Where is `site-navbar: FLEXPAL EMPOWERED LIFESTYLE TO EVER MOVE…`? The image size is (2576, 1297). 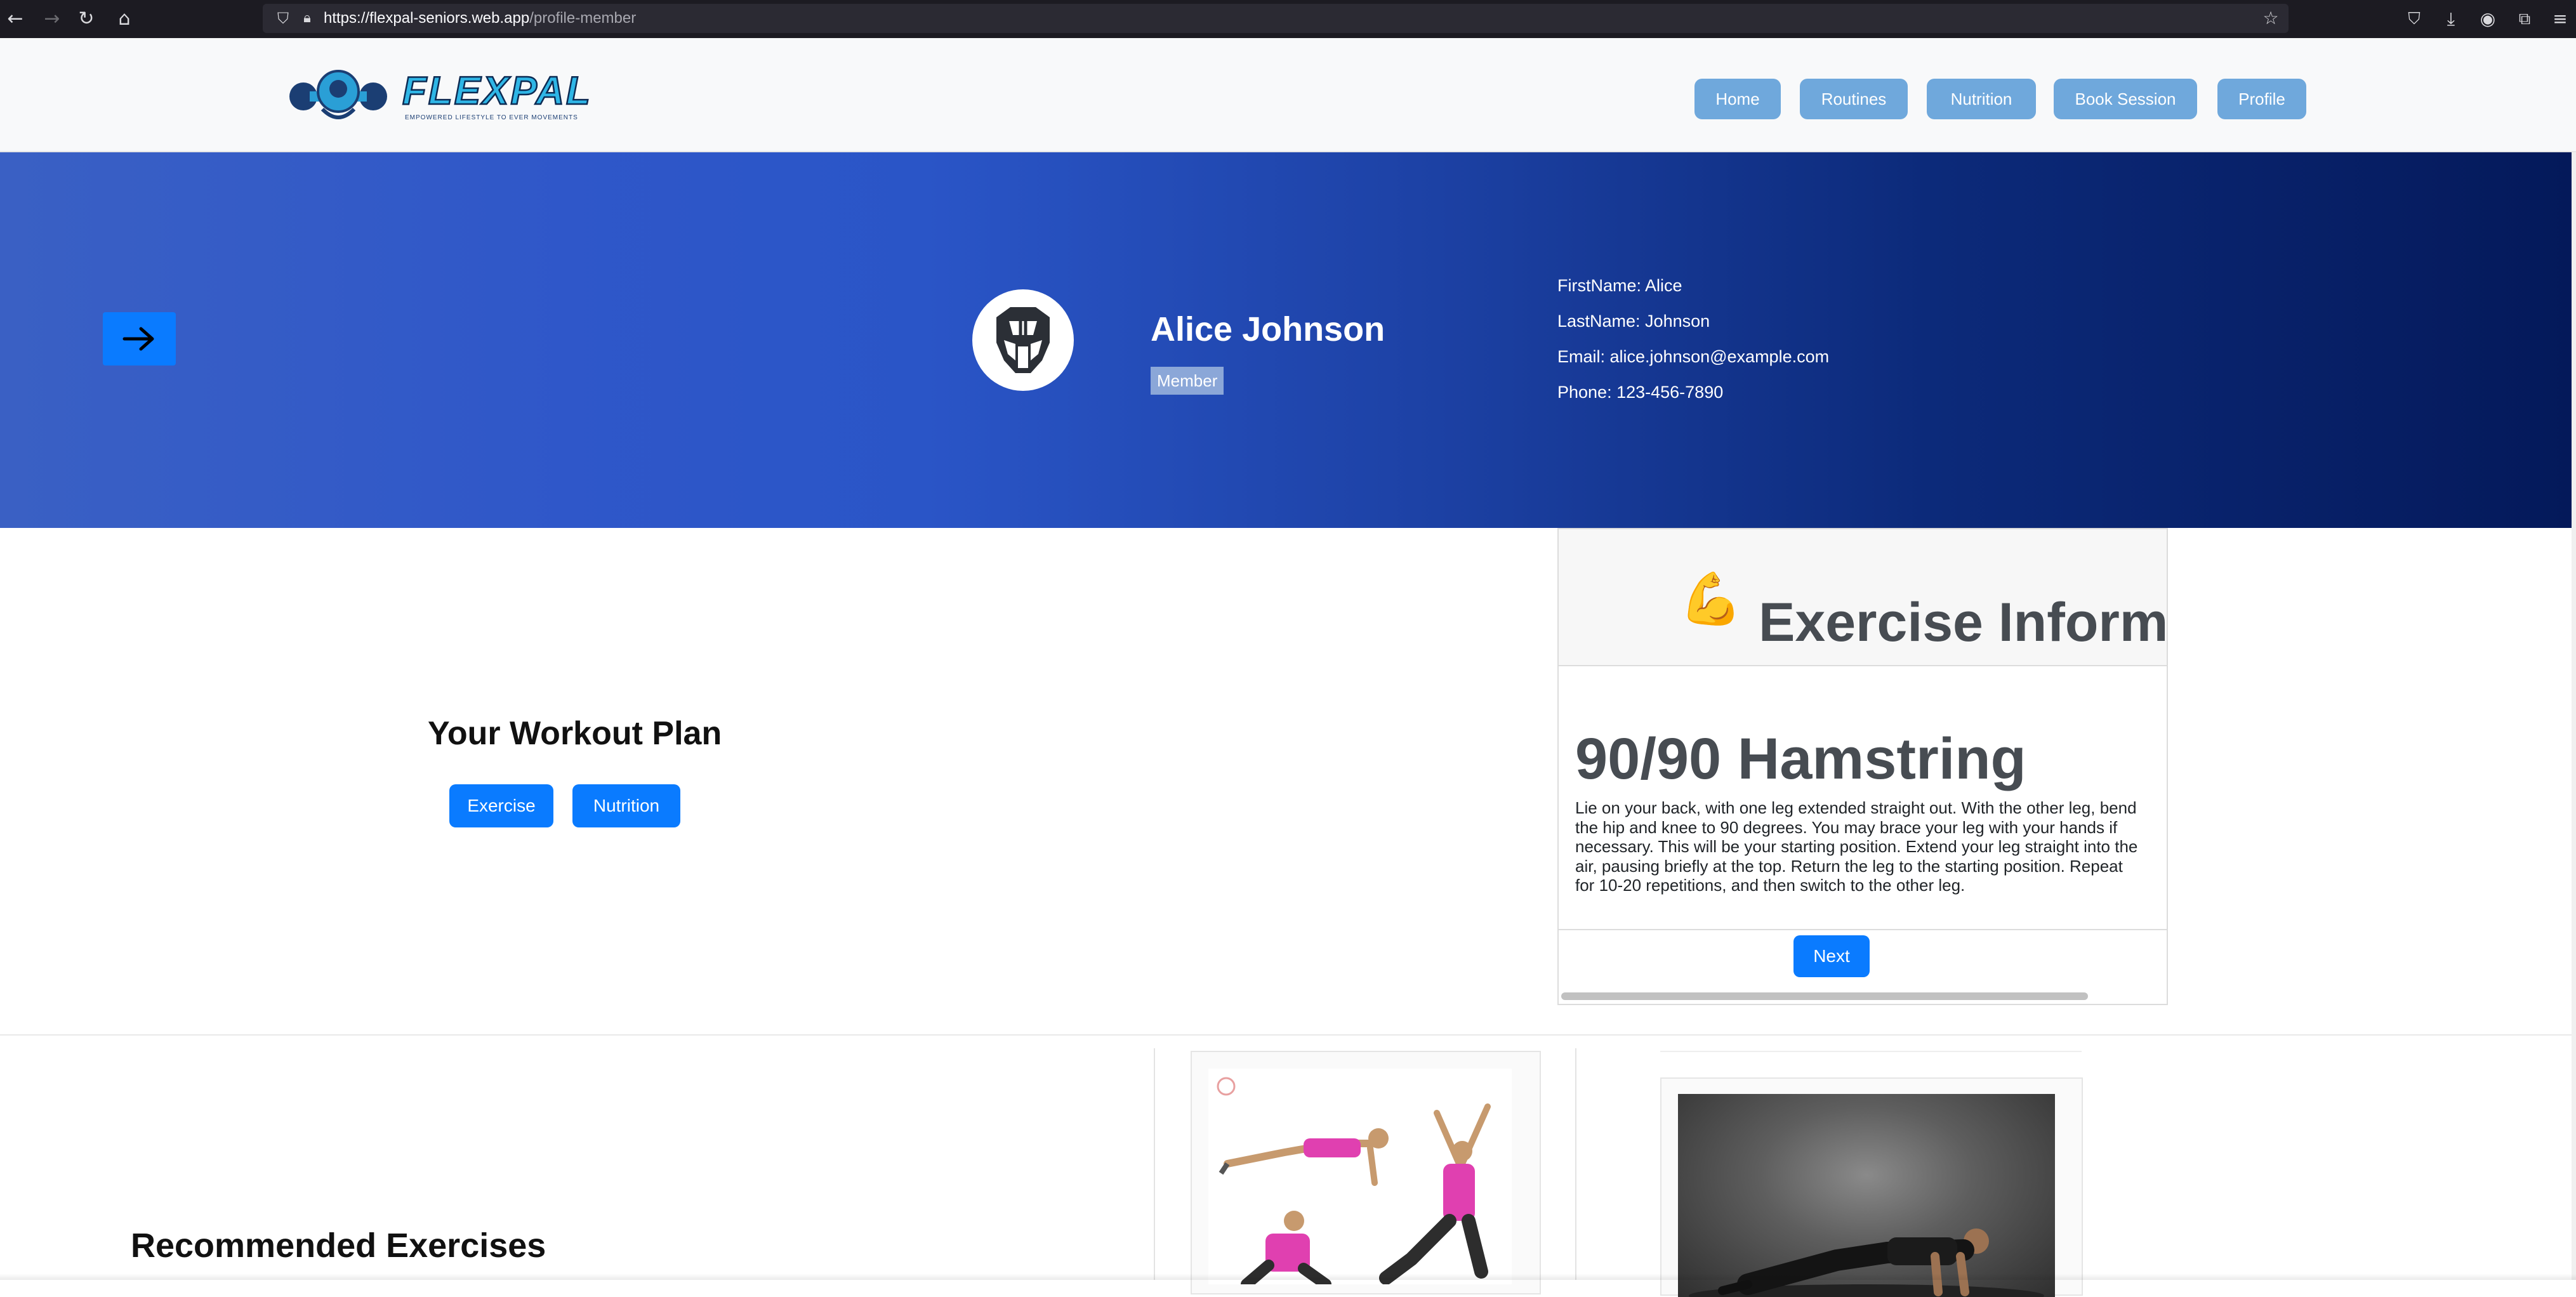 site-navbar: FLEXPAL EMPOWERED LIFESTYLE TO EVER MOVE… is located at coordinates (1288, 95).